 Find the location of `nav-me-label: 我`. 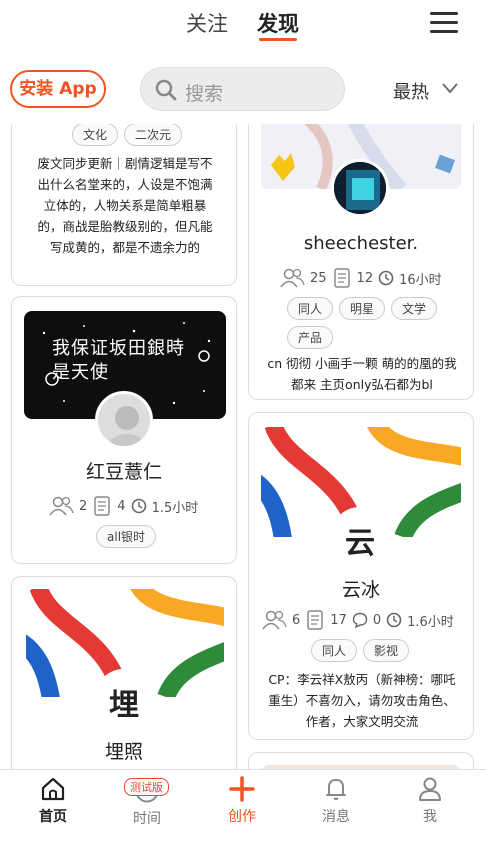

nav-me-label: 我 is located at coordinates (430, 817).